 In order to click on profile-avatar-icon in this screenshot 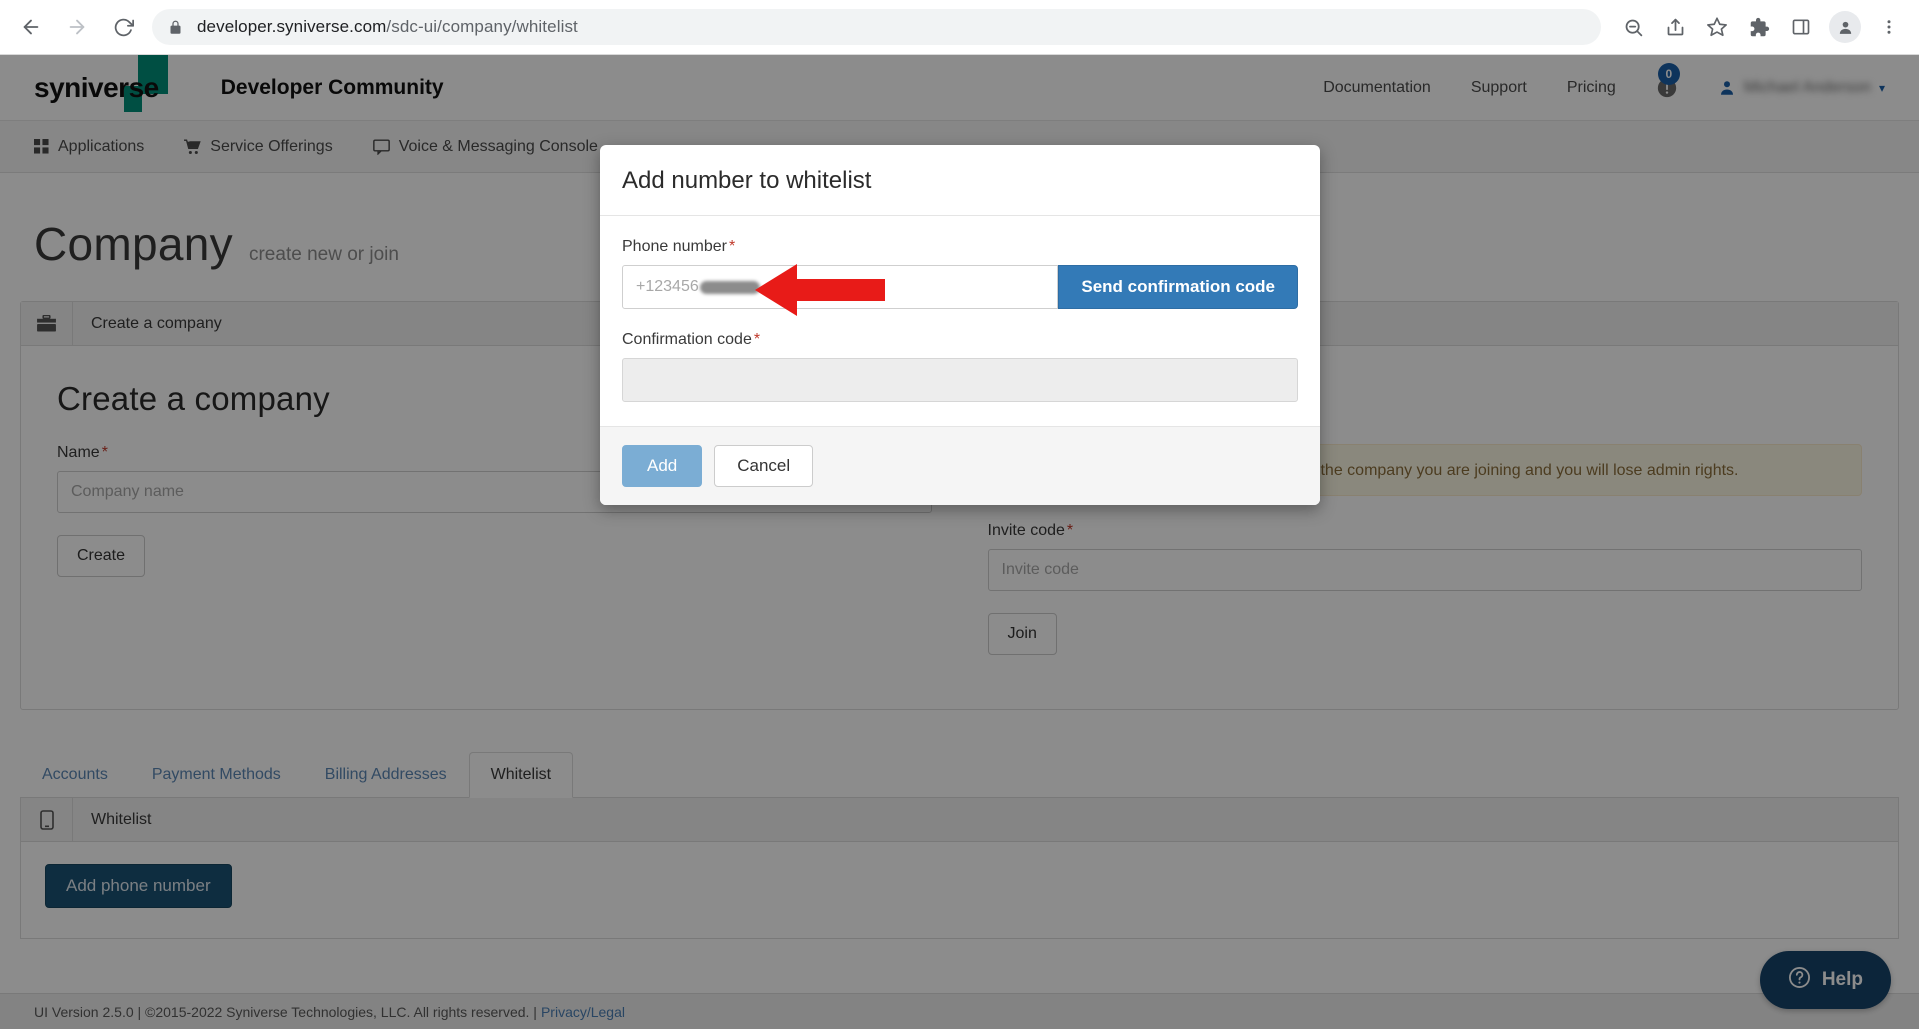, I will do `click(1845, 27)`.